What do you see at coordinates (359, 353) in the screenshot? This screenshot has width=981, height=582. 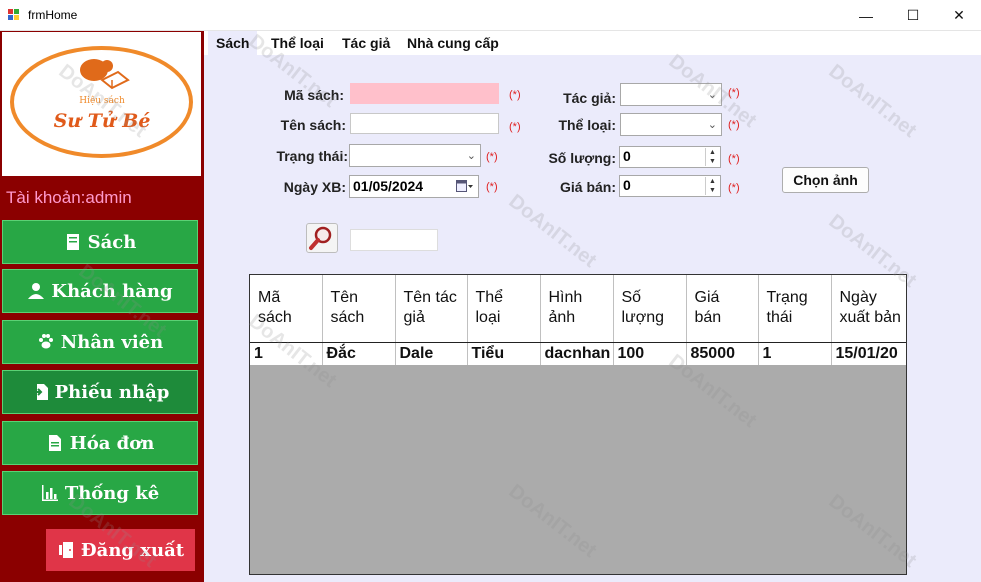 I see `grid-cell: Đắc` at bounding box center [359, 353].